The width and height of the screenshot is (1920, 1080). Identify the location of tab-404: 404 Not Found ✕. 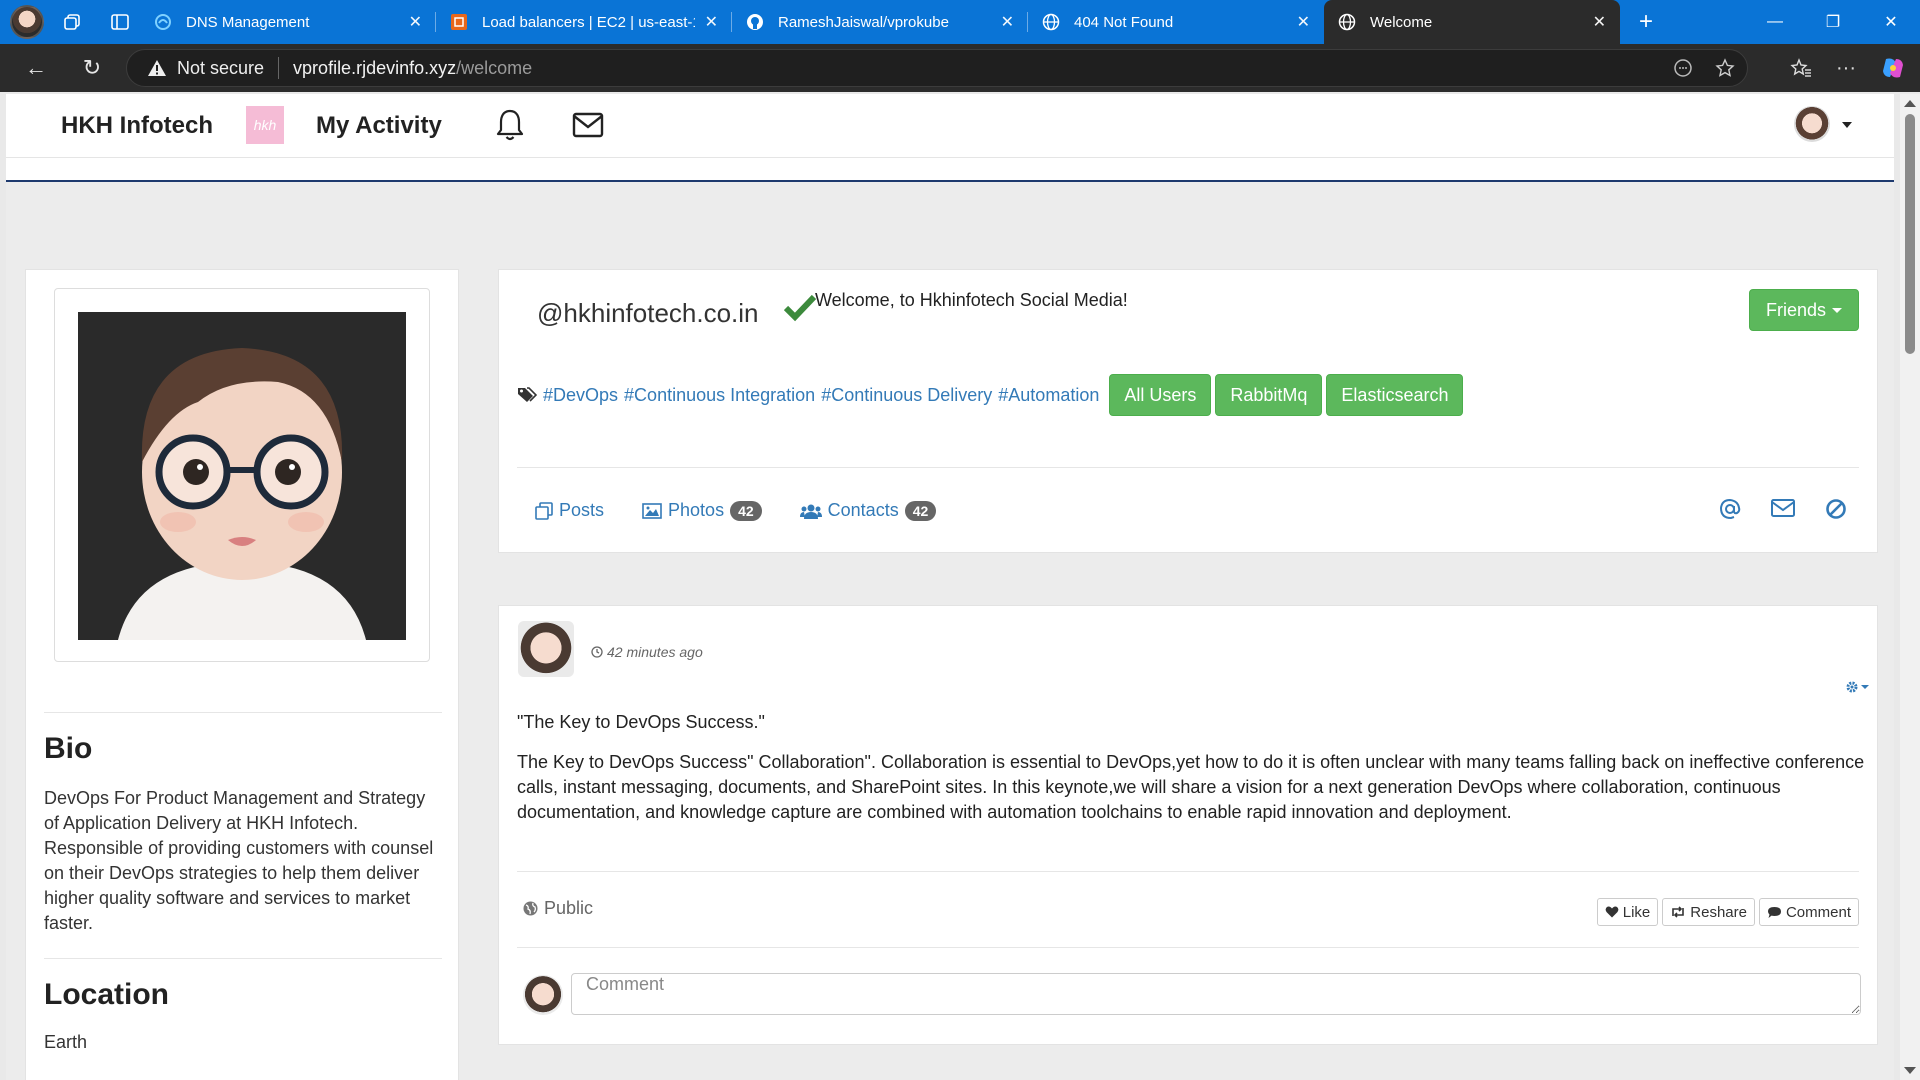
(1176, 22).